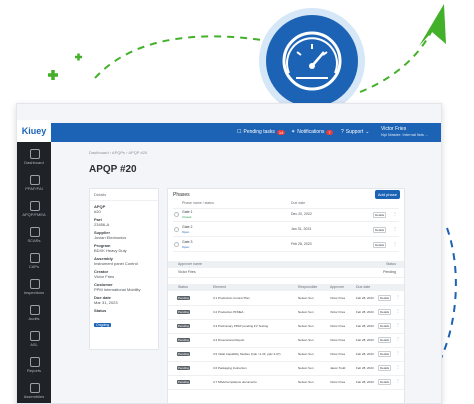 The width and height of the screenshot is (474, 404). What do you see at coordinates (387, 194) in the screenshot?
I see `add-phase-button: Add phase` at bounding box center [387, 194].